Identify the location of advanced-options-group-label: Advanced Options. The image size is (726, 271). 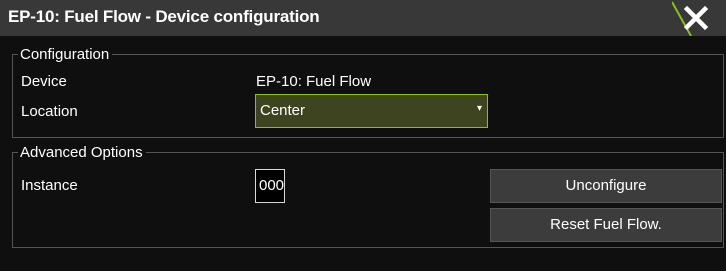
(82, 153).